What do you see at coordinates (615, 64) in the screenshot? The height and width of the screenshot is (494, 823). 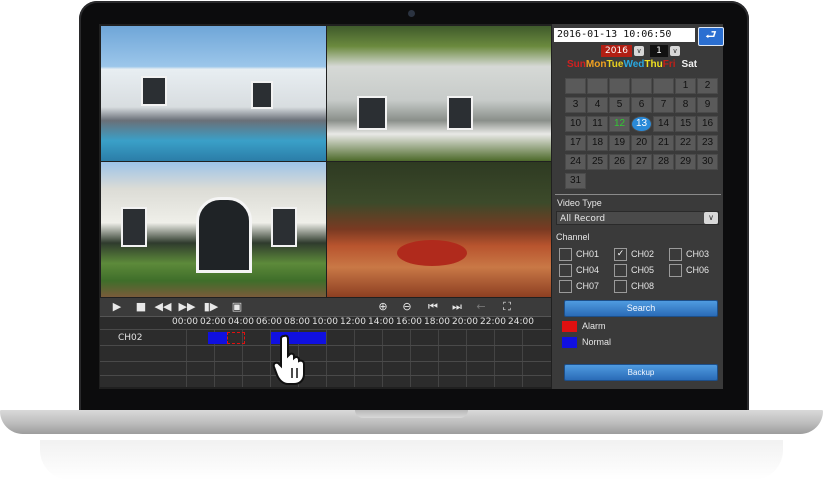 I see `weekday-label: Tue` at bounding box center [615, 64].